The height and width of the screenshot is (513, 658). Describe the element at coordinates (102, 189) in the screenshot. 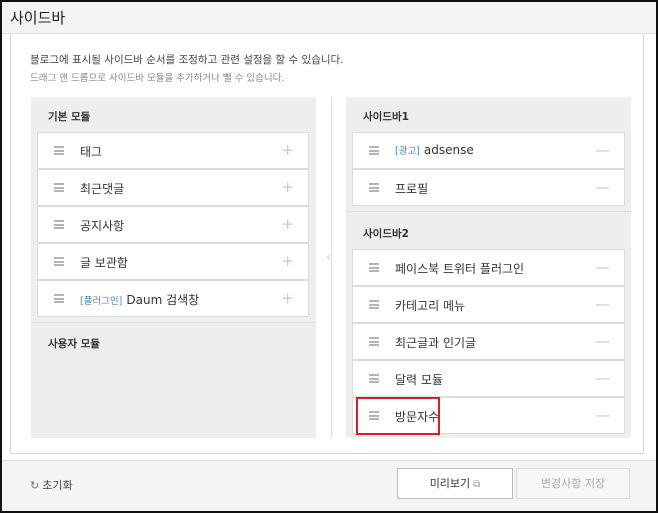

I see `module-label: 최근댓글` at that location.